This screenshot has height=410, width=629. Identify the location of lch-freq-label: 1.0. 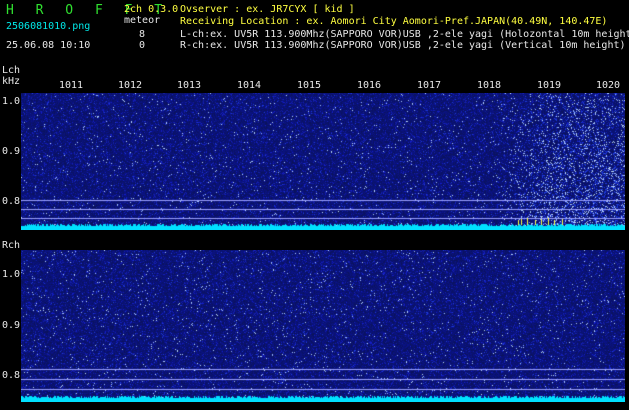
(11, 101).